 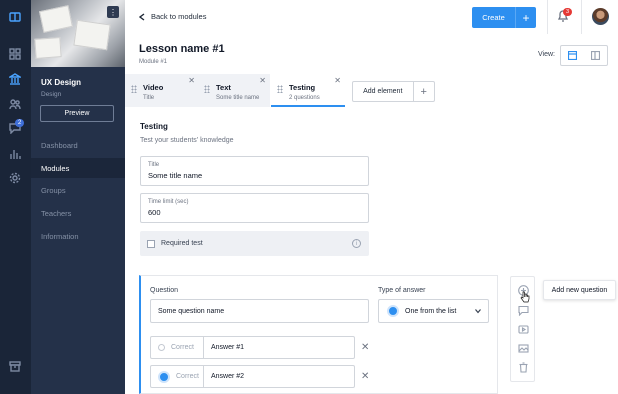 What do you see at coordinates (15, 17) in the screenshot?
I see `book-icon` at bounding box center [15, 17].